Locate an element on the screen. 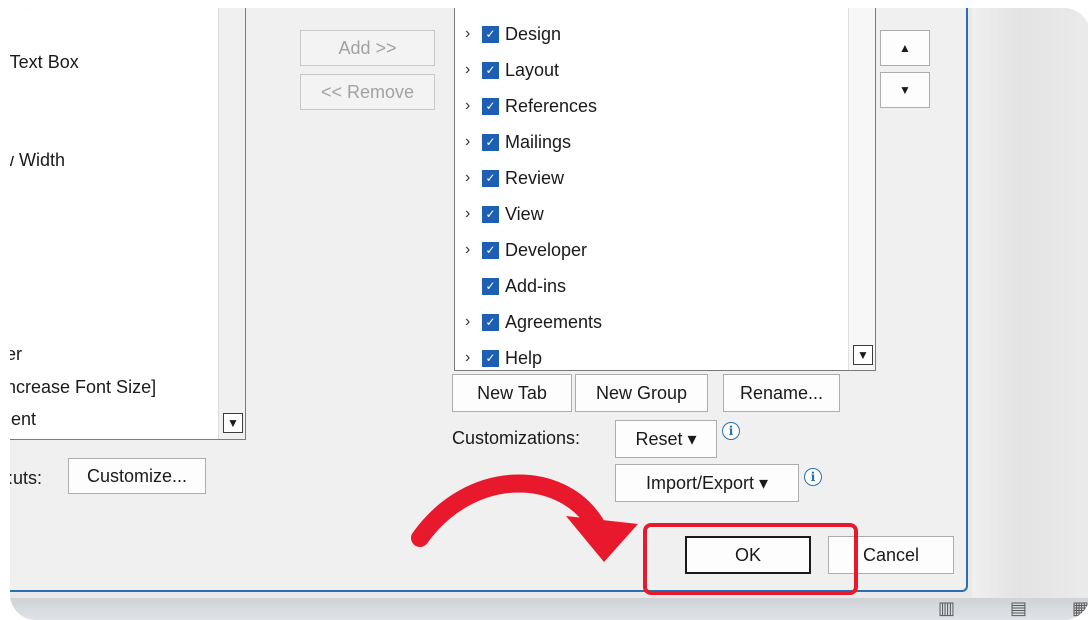 This screenshot has width=1088, height=620. list-item: › ✓ Mailings is located at coordinates (518, 142).